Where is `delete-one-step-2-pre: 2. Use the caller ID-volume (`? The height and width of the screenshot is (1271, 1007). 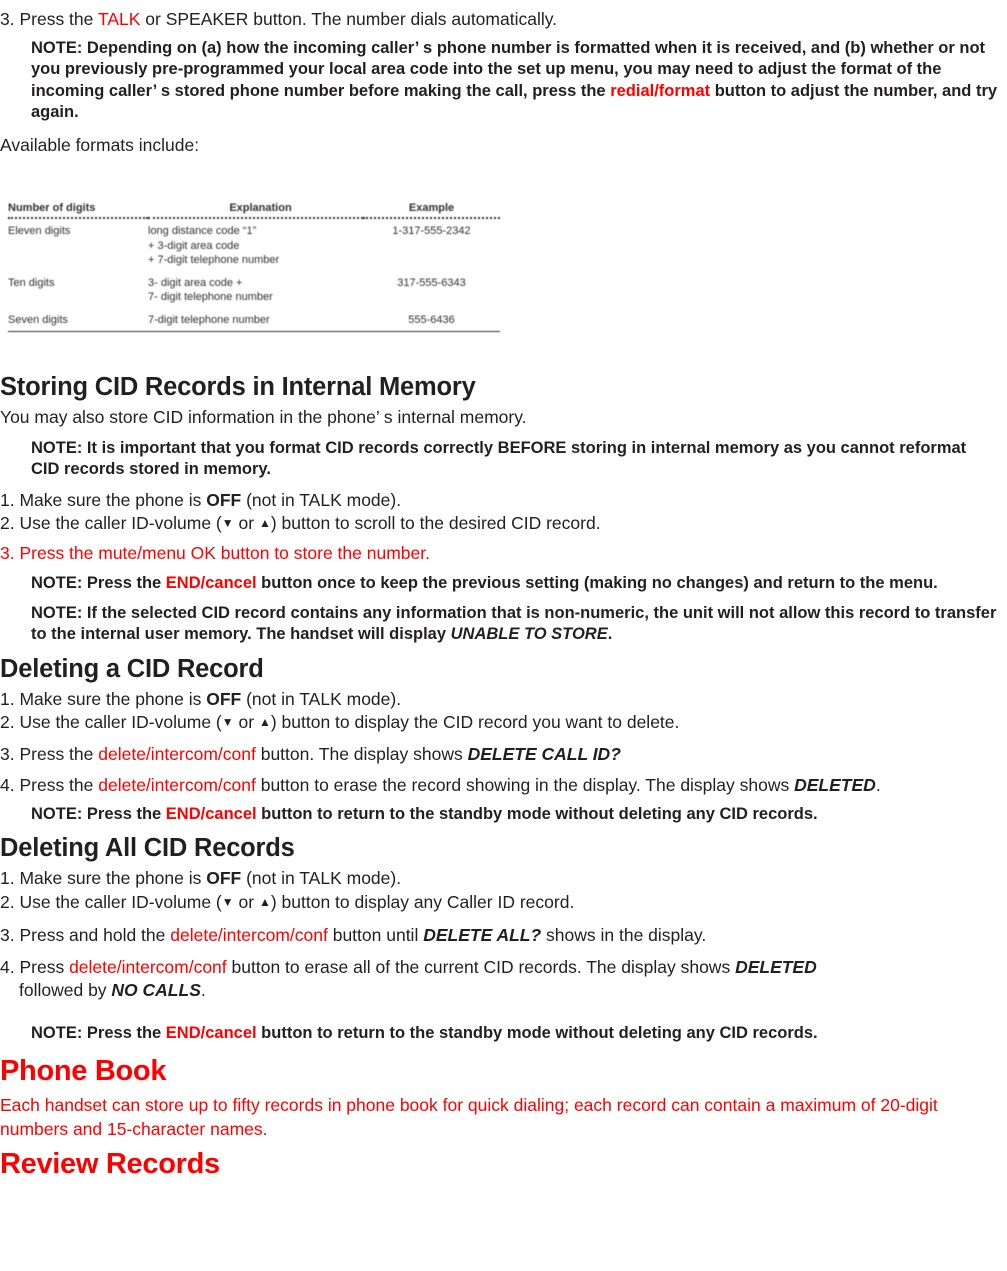 delete-one-step-2-pre: 2. Use the caller ID-volume ( is located at coordinates (111, 722).